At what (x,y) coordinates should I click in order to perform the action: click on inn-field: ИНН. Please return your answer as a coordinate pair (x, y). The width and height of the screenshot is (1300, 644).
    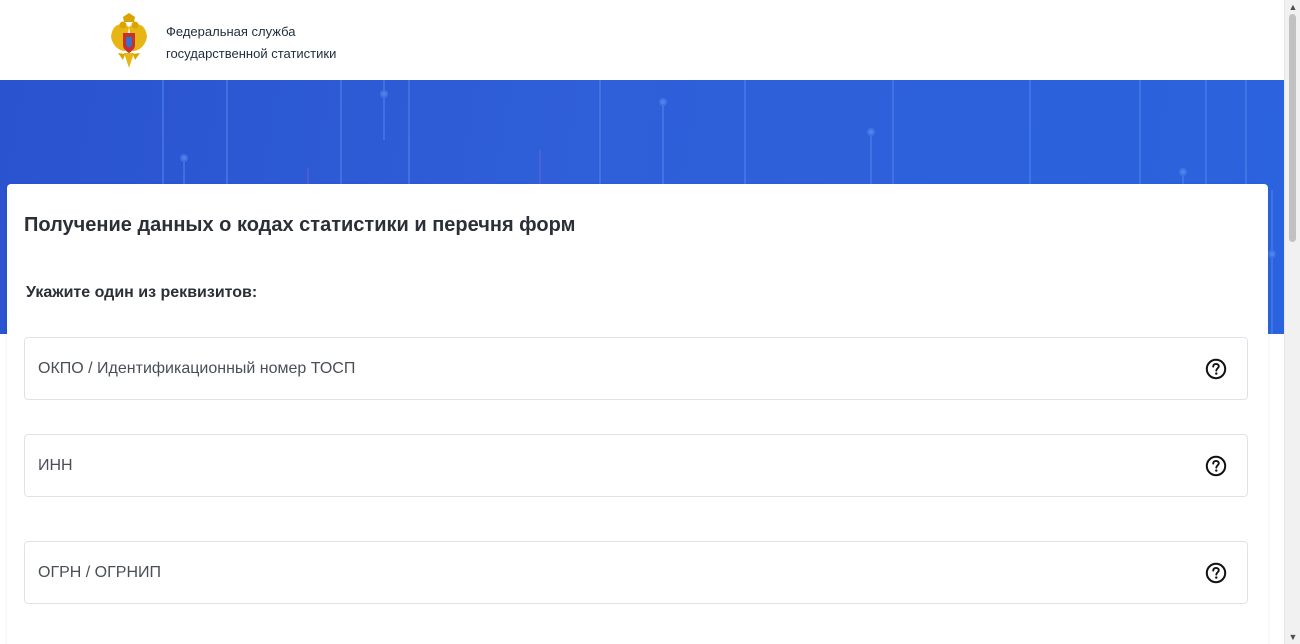
    Looking at the image, I should click on (636, 465).